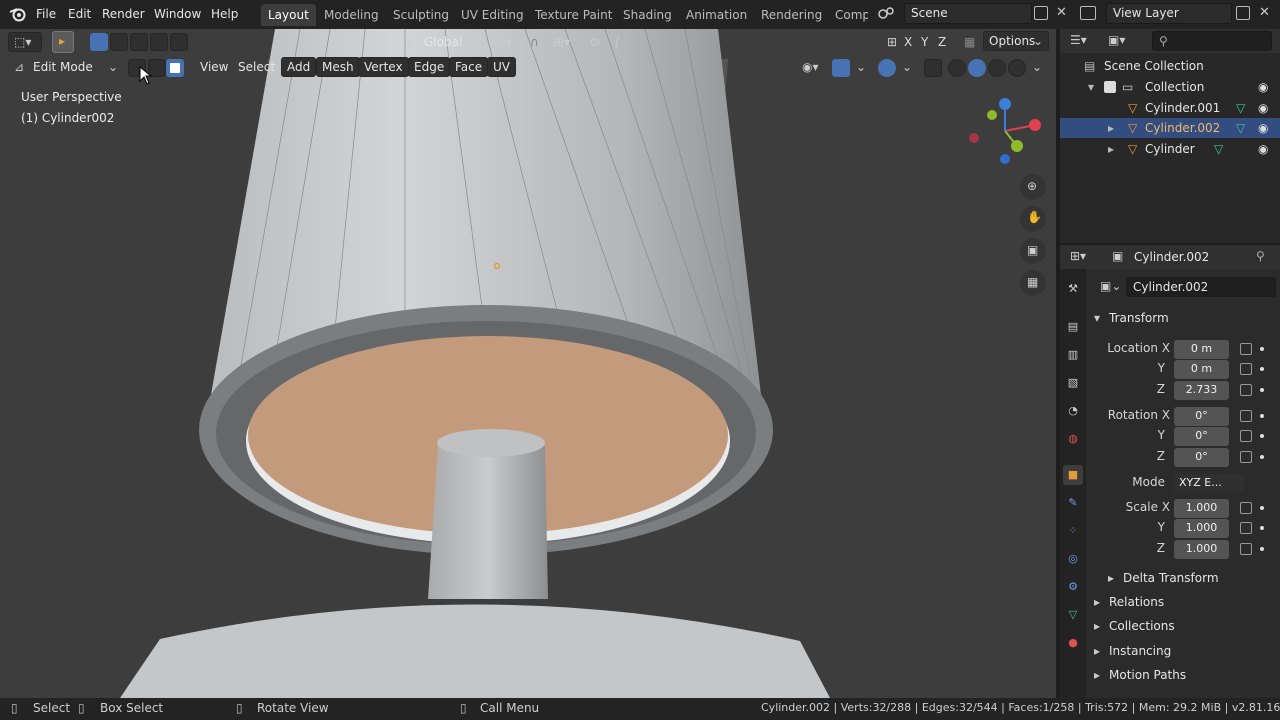 This screenshot has width=1280, height=720. I want to click on outliner-item-cylinder: ▸ ▽ Cylinder ▽ ◉, so click(1170, 149).